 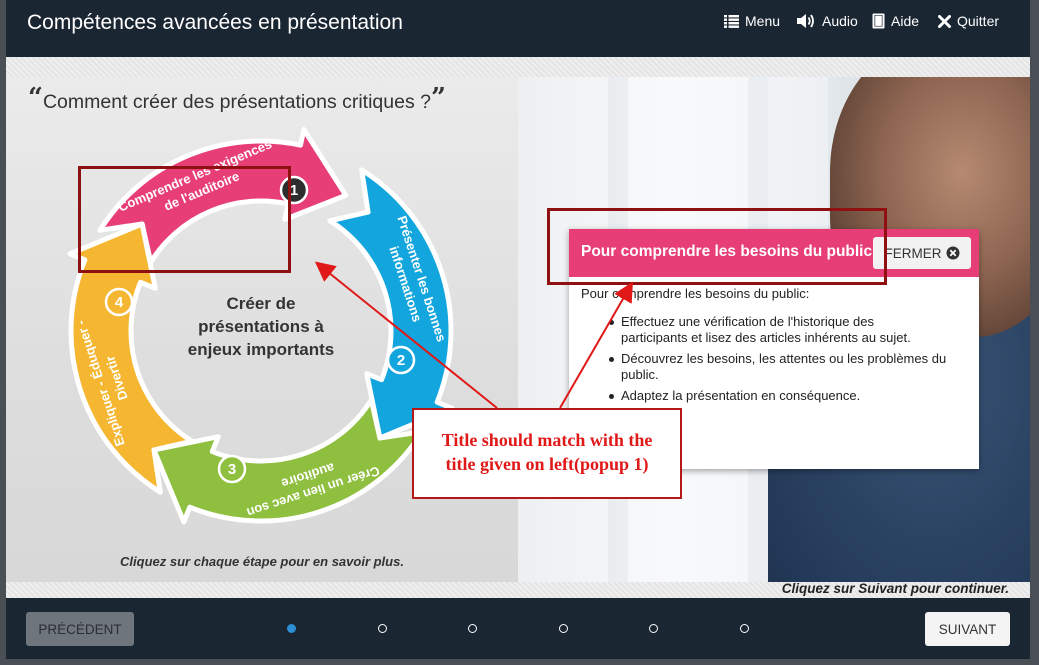 What do you see at coordinates (232, 469) in the screenshot?
I see `step-3-number: 3` at bounding box center [232, 469].